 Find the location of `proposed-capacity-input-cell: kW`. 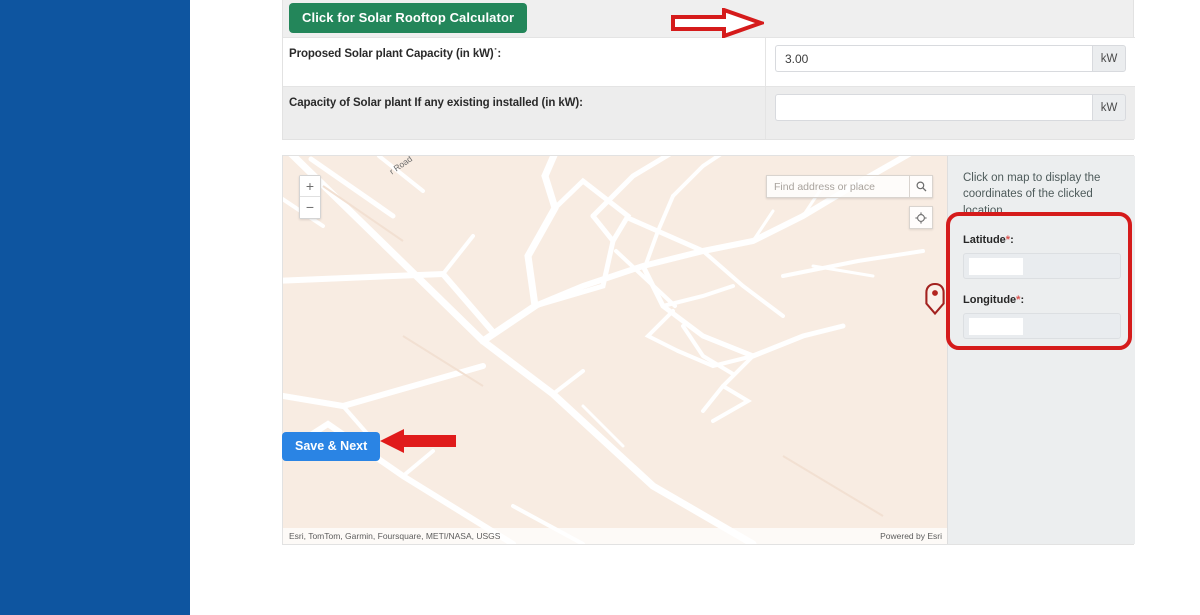

proposed-capacity-input-cell: kW is located at coordinates (950, 55).